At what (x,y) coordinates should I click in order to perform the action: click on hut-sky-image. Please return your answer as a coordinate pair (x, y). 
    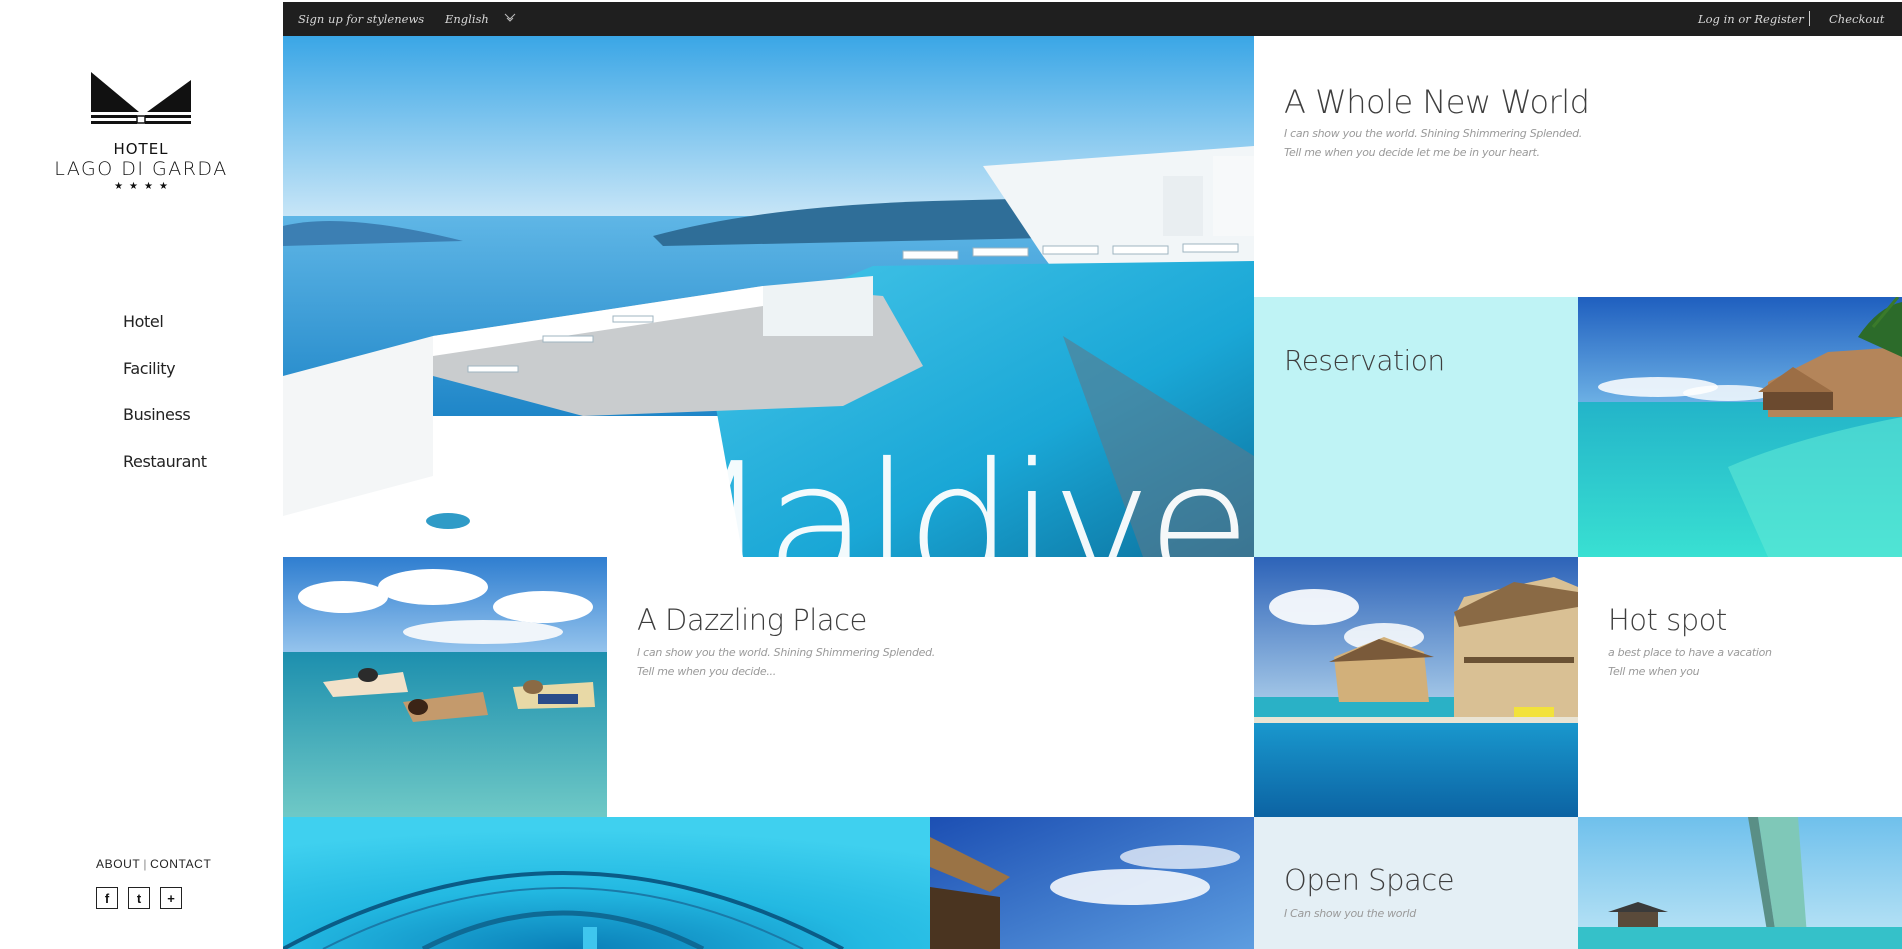
    Looking at the image, I should click on (1092, 883).